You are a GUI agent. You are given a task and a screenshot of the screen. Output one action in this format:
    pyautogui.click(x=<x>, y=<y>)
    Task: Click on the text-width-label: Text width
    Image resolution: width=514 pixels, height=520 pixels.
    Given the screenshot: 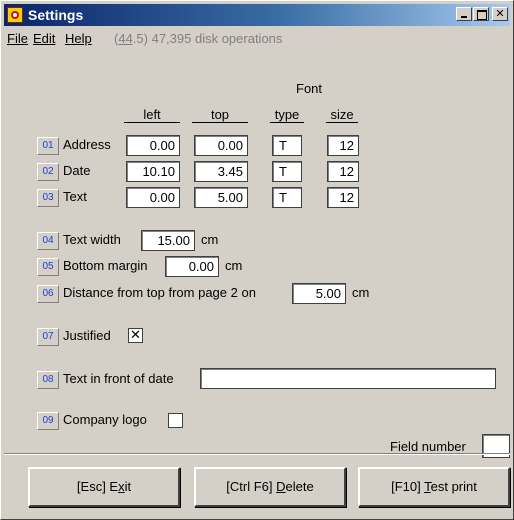 What is the action you would take?
    pyautogui.click(x=92, y=239)
    